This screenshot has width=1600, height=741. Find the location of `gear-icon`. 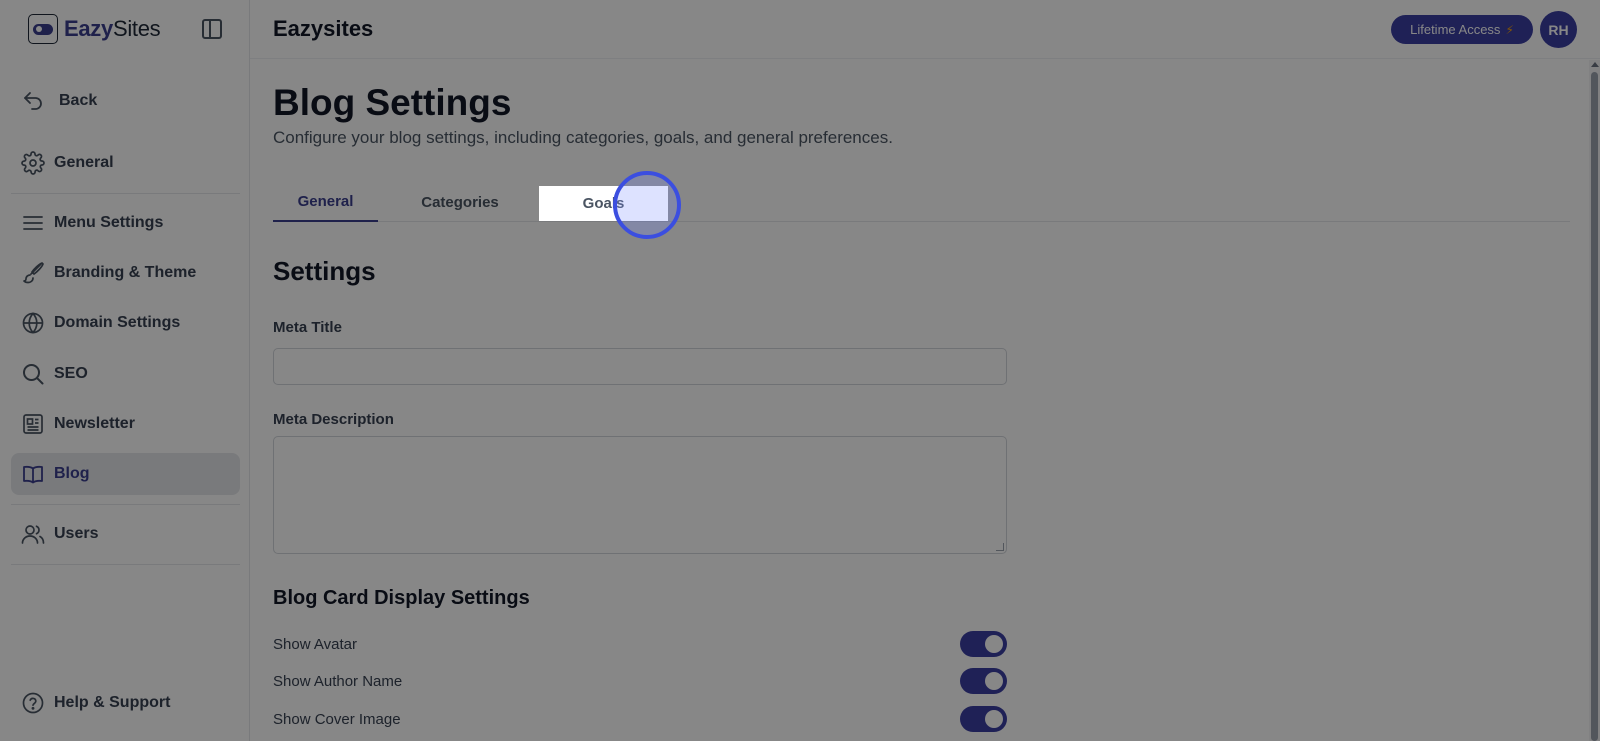

gear-icon is located at coordinates (33, 163).